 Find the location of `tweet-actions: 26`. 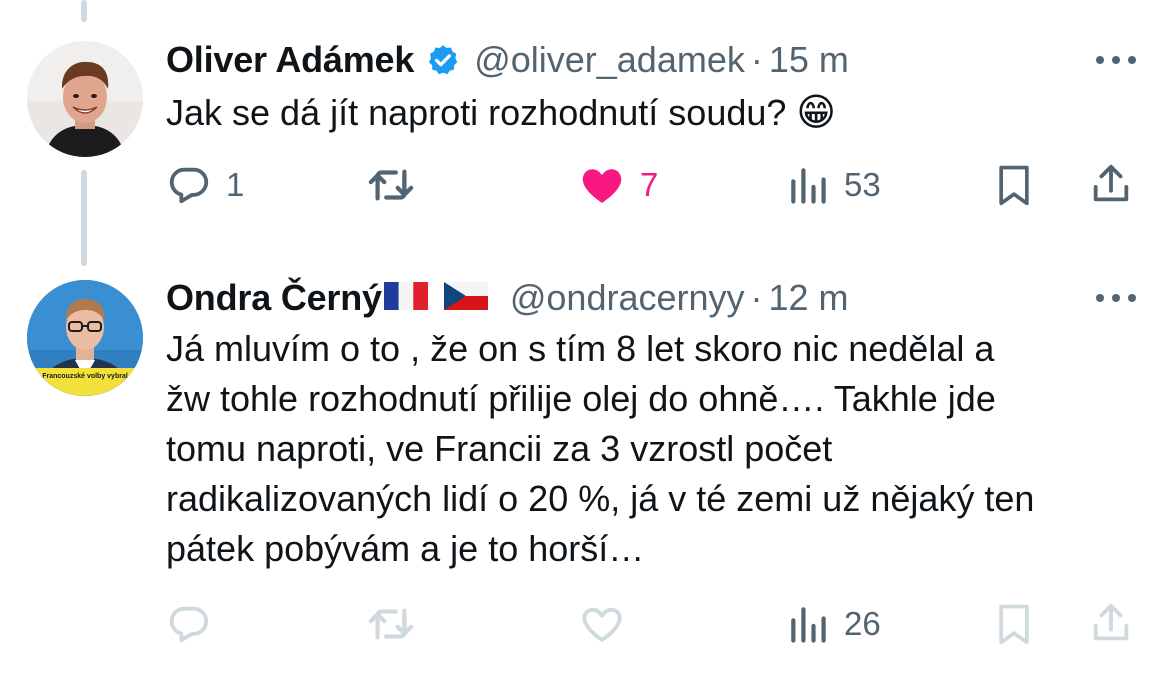

tweet-actions: 26 is located at coordinates (653, 624).